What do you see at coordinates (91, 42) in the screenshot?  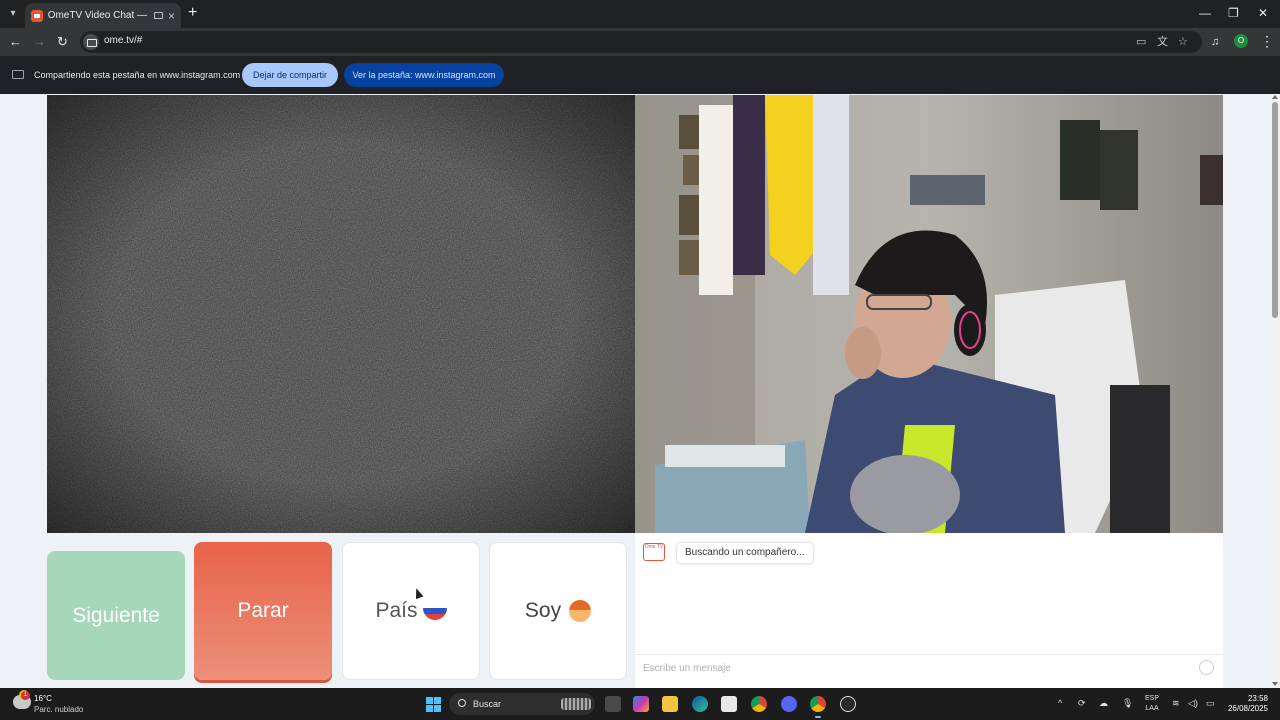 I see `site-info-icon` at bounding box center [91, 42].